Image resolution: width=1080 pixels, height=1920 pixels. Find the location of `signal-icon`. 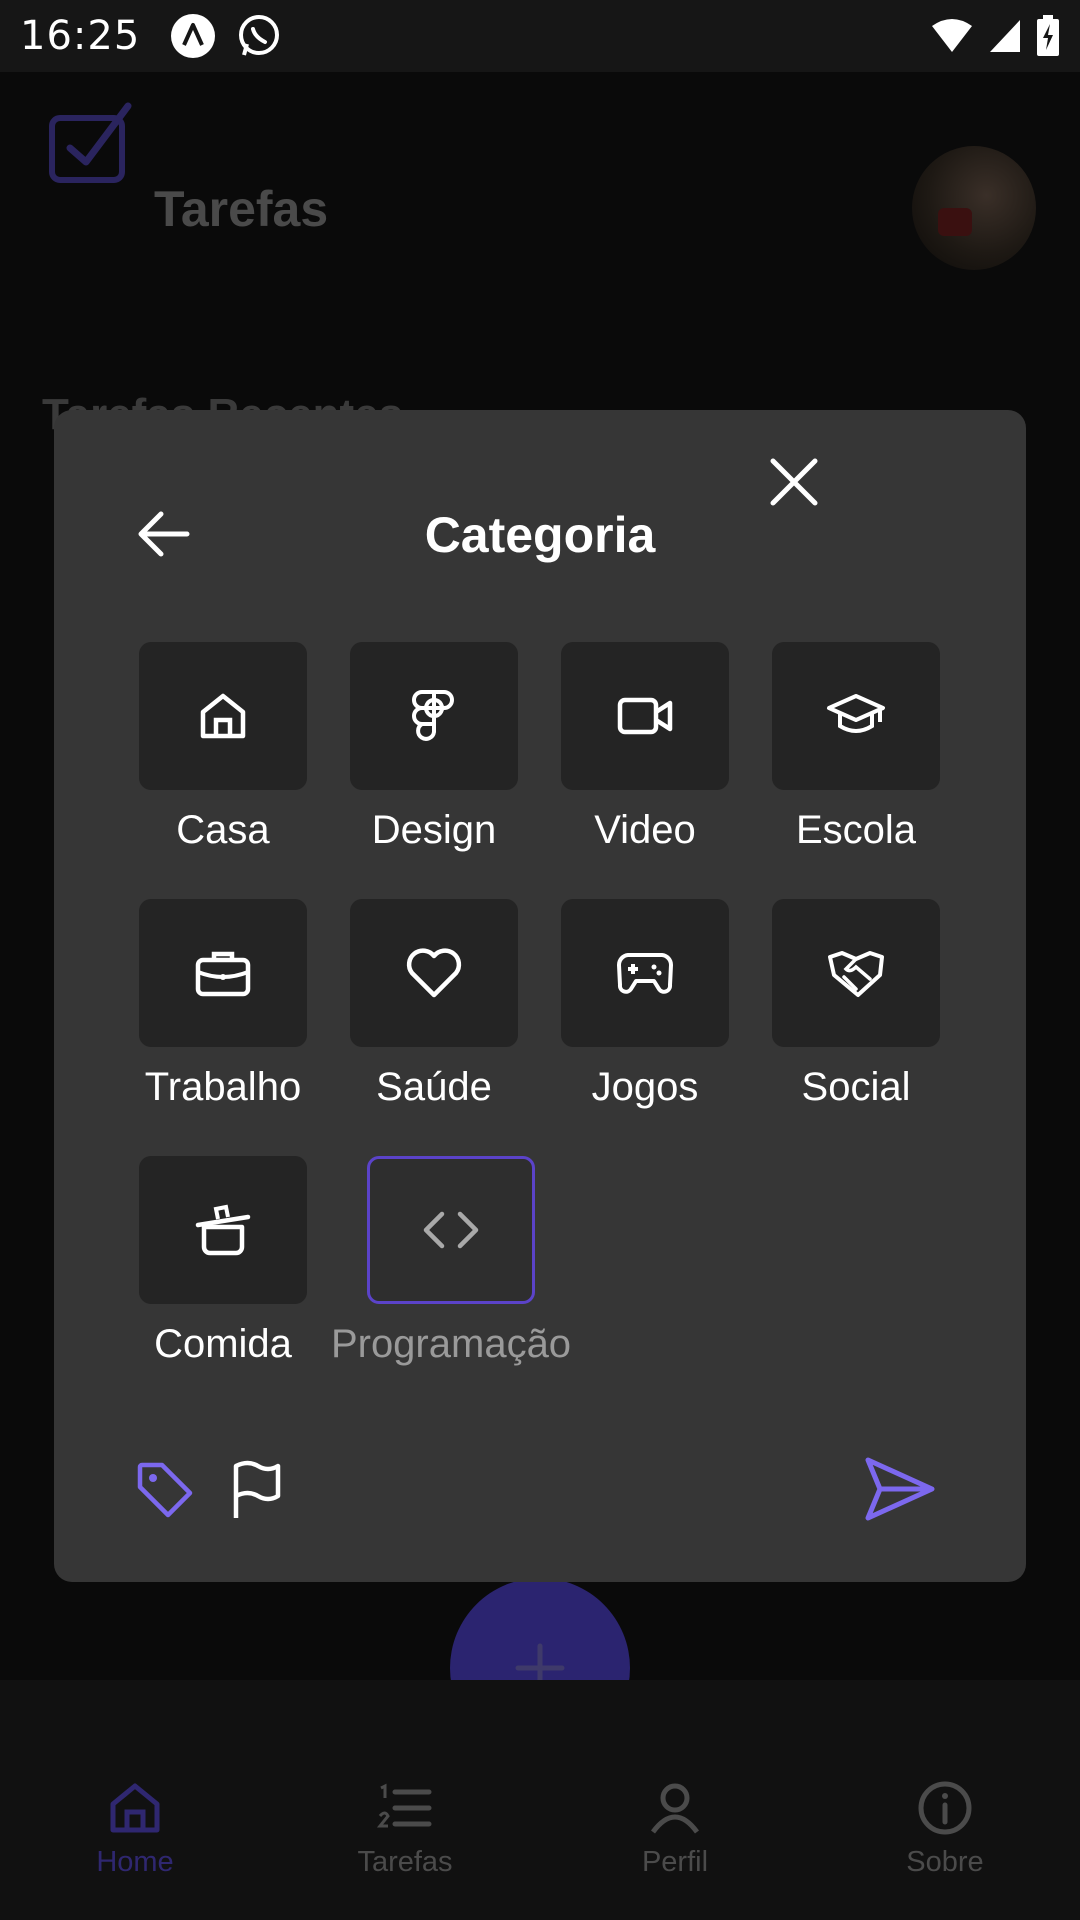

signal-icon is located at coordinates (1005, 36).